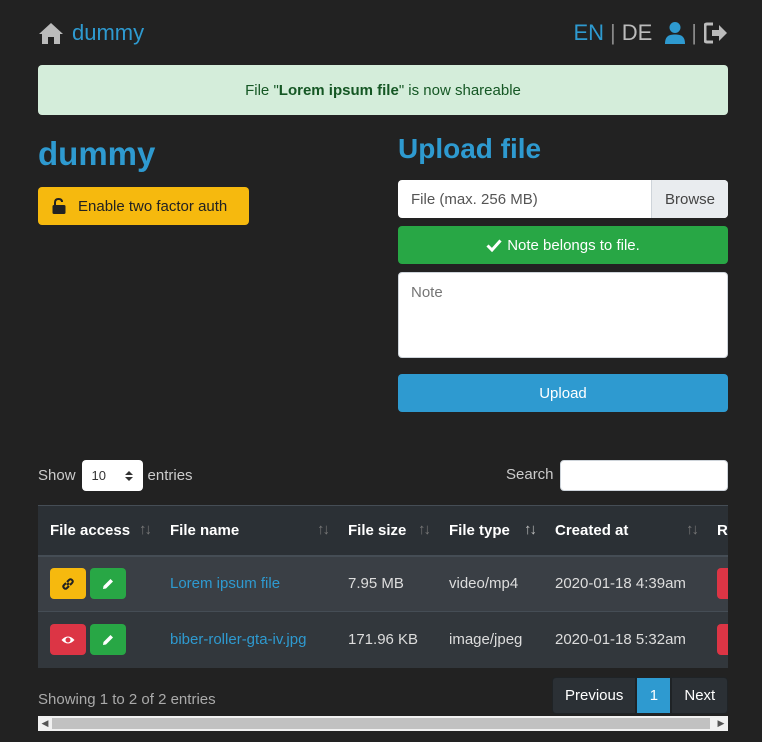 The height and width of the screenshot is (742, 762). I want to click on table-info: Showing 1 to 2 of 2 entries, so click(127, 699).